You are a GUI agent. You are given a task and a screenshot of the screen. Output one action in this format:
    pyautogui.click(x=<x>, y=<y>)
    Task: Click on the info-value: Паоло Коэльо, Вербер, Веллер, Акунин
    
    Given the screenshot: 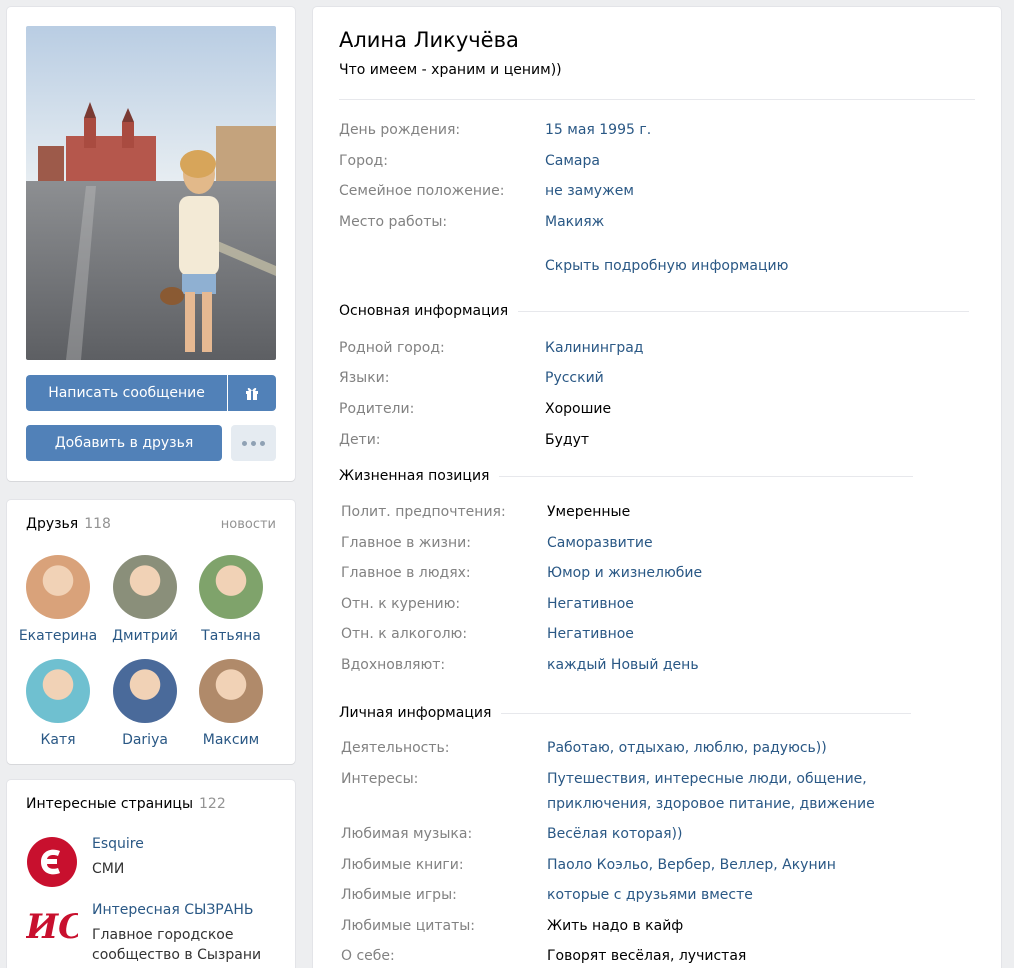 What is the action you would take?
    pyautogui.click(x=691, y=865)
    